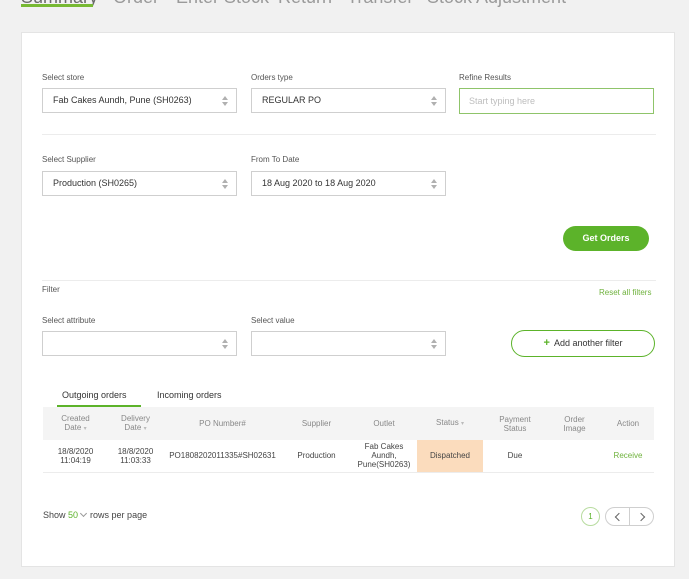 The image size is (689, 579). Describe the element at coordinates (57, 5) in the screenshot. I see `active-tab-indicator` at that location.